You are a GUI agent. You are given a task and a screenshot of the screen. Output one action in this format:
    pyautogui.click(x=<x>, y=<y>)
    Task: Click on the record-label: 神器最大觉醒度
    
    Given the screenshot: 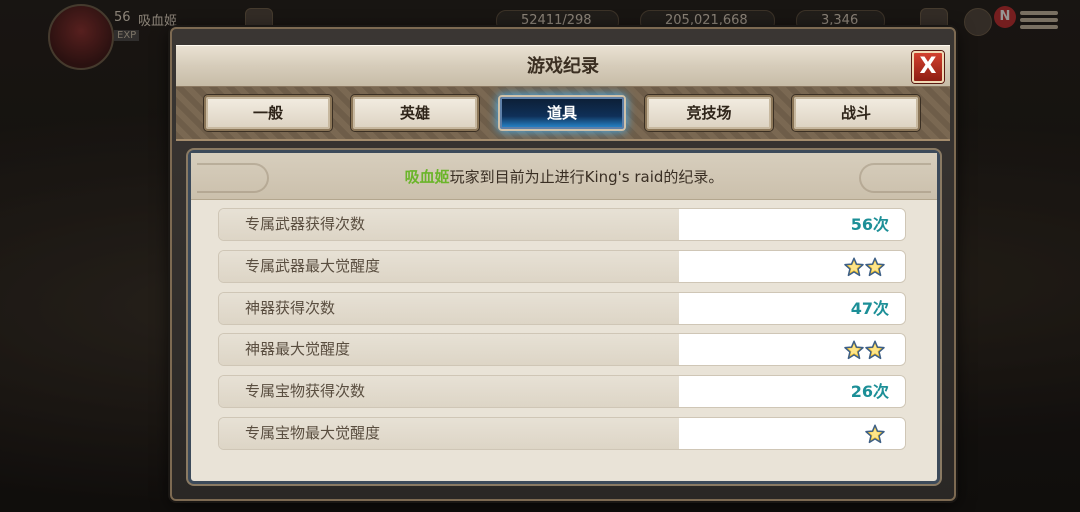 What is the action you would take?
    pyautogui.click(x=449, y=350)
    